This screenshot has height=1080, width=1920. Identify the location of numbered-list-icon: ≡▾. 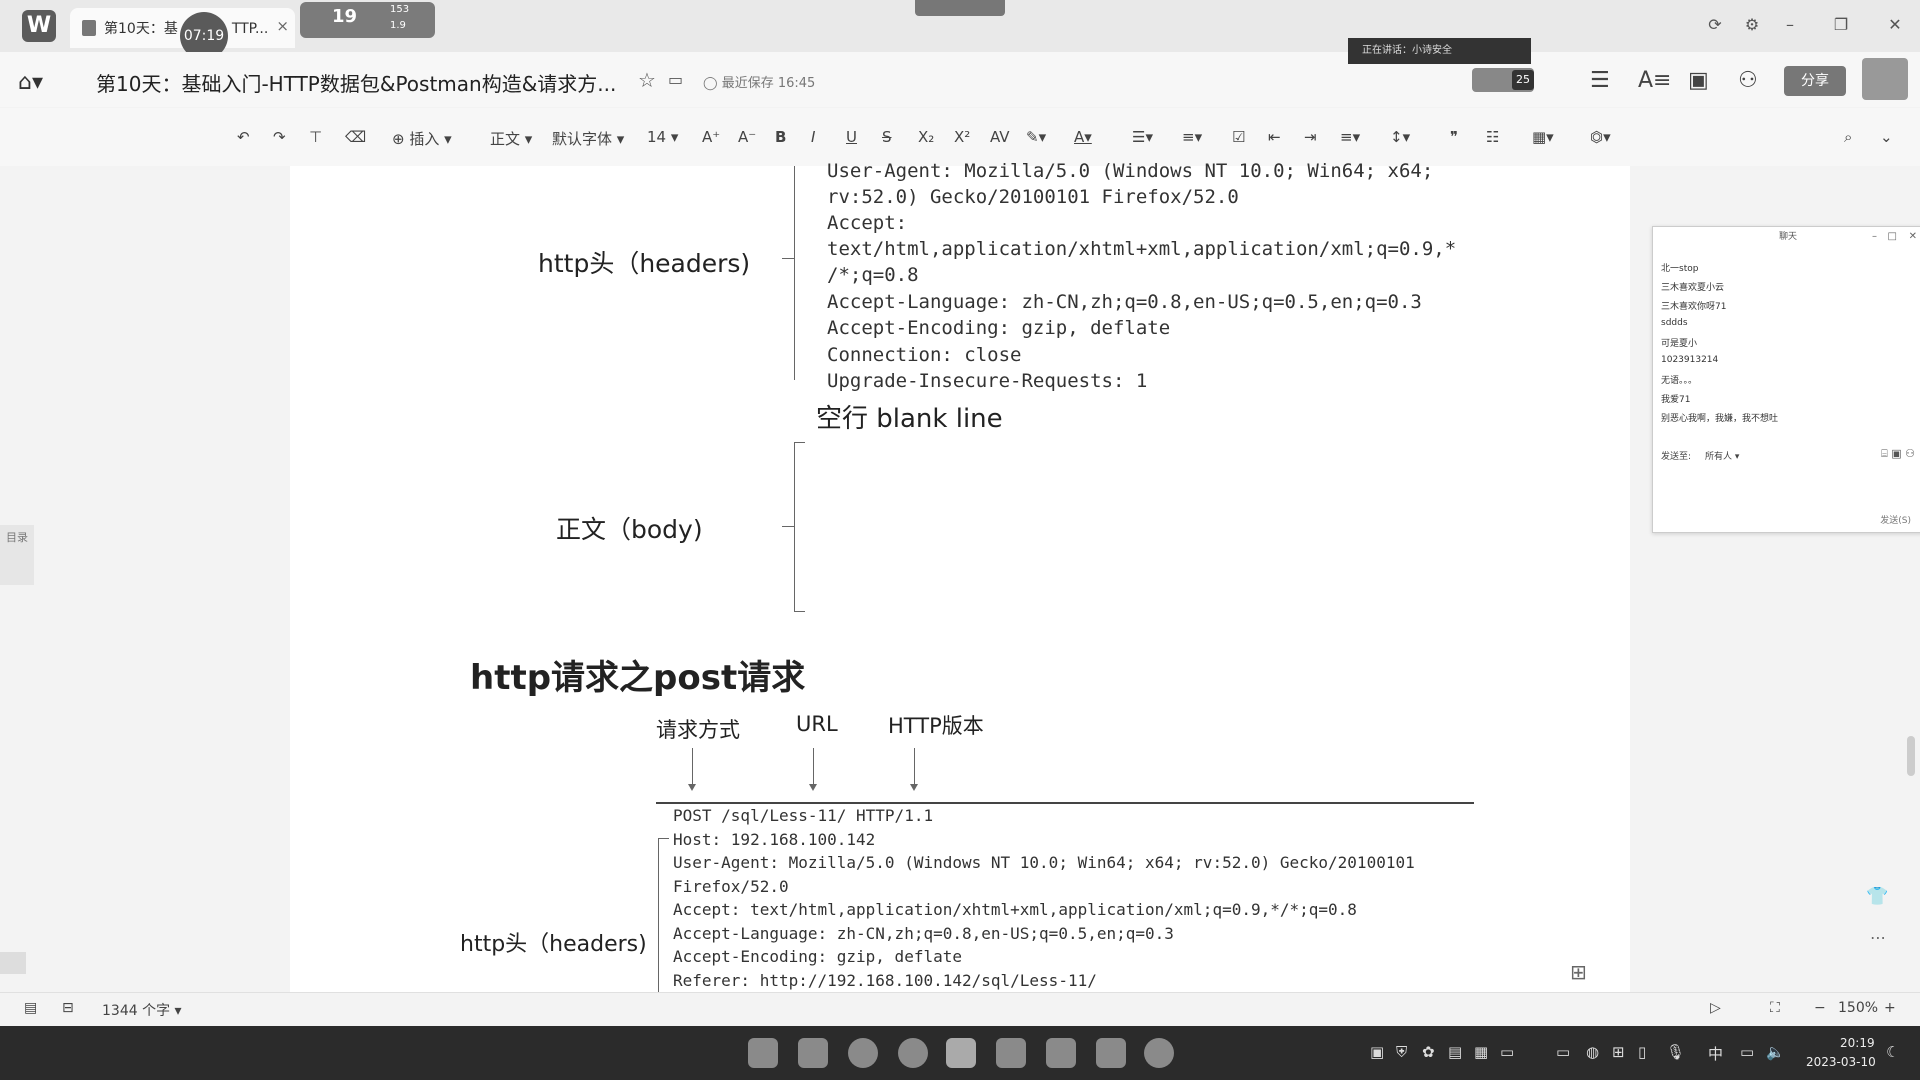
(1192, 137).